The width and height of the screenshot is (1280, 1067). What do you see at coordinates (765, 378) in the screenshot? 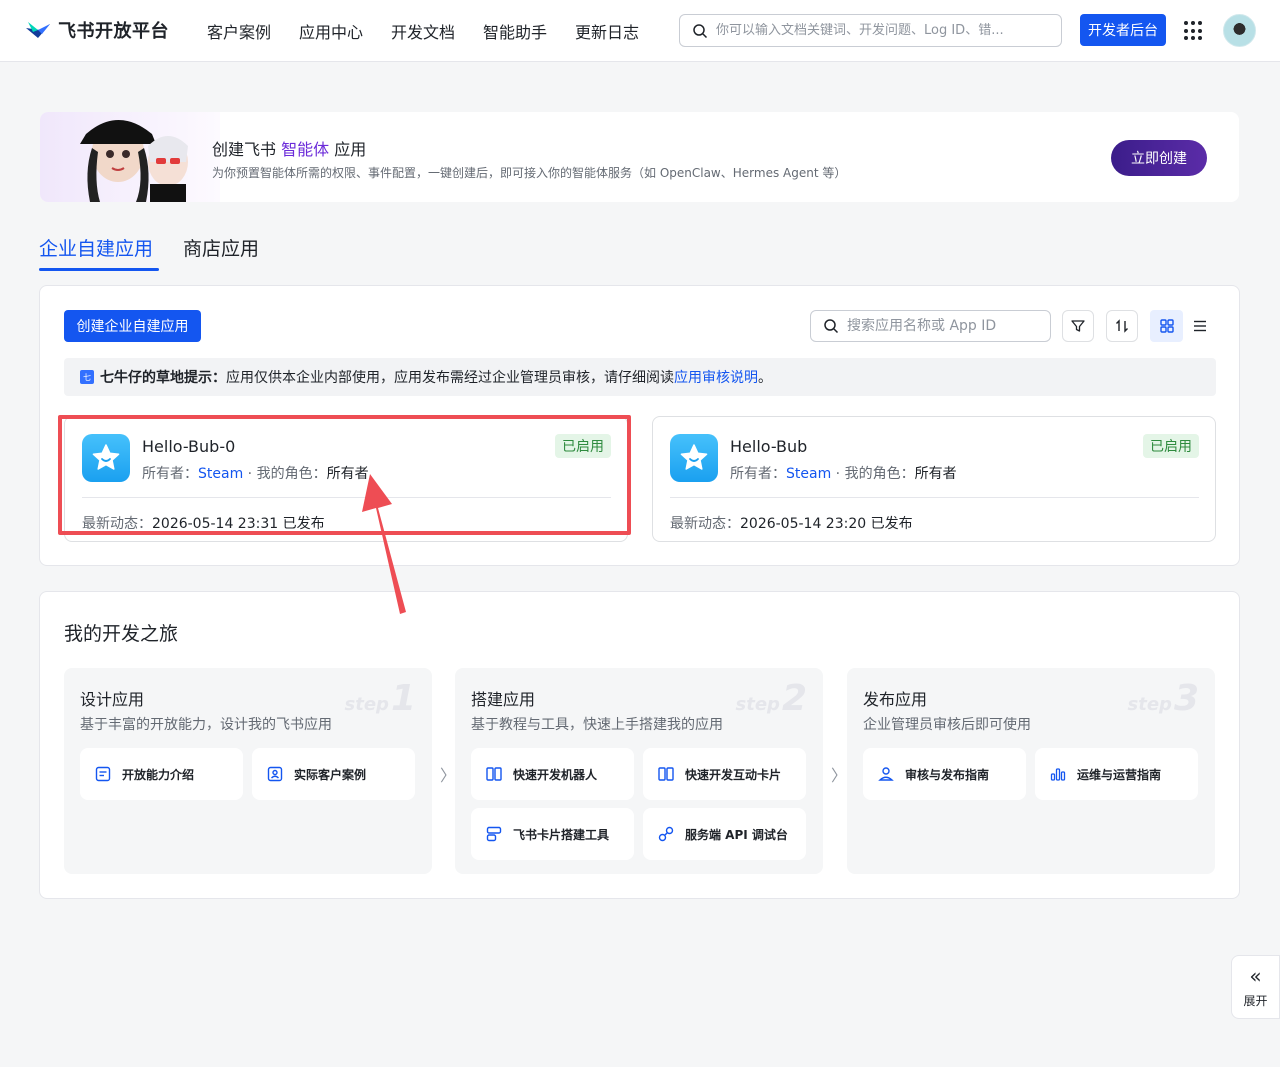
I see `notice-end: 。` at bounding box center [765, 378].